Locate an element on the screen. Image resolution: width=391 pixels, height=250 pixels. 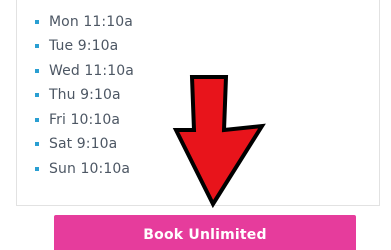
schedule-item-label: Fri 10:10a is located at coordinates (85, 119).